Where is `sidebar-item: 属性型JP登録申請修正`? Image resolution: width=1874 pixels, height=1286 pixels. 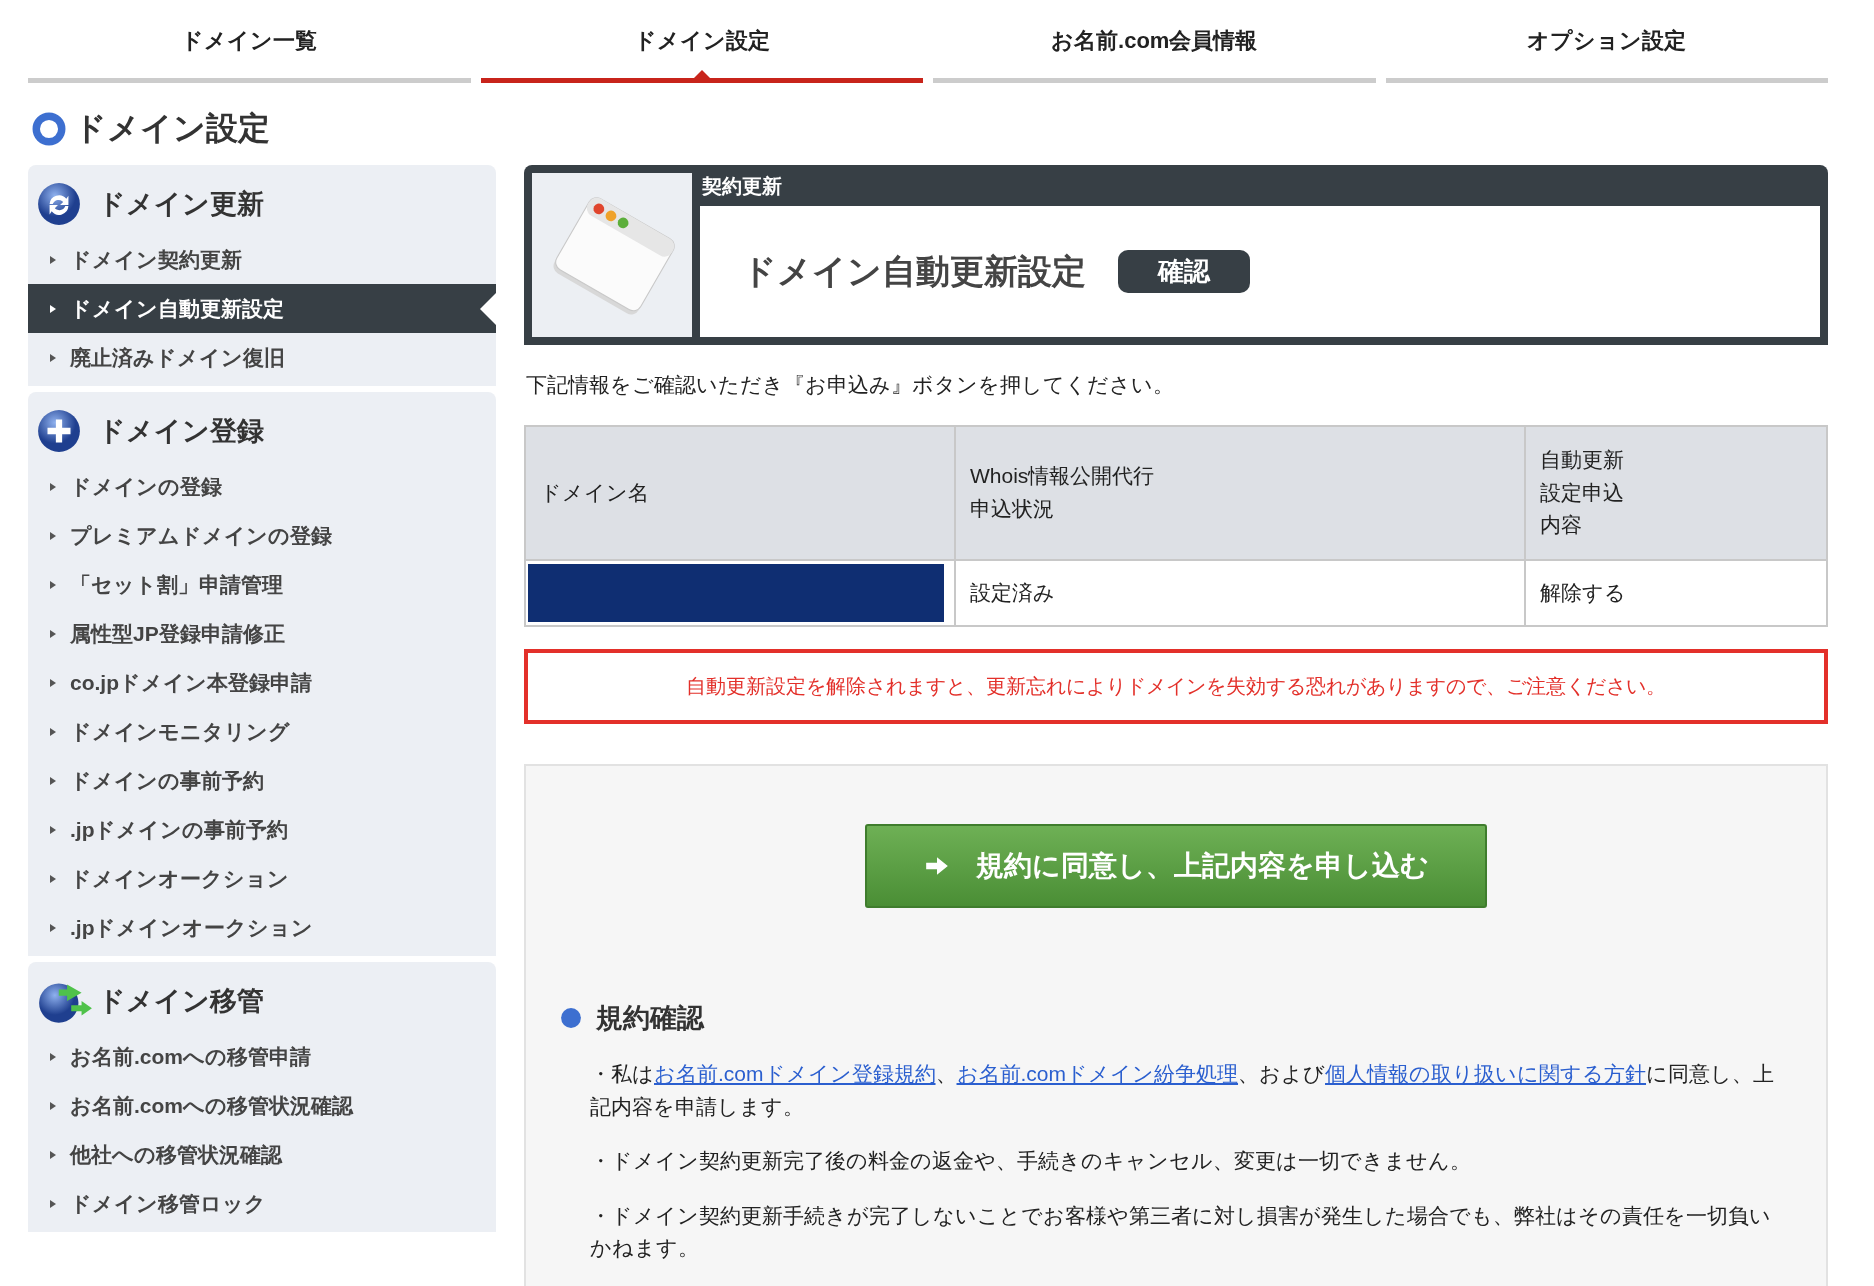
sidebar-item: 属性型JP登録申請修正 is located at coordinates (262, 633).